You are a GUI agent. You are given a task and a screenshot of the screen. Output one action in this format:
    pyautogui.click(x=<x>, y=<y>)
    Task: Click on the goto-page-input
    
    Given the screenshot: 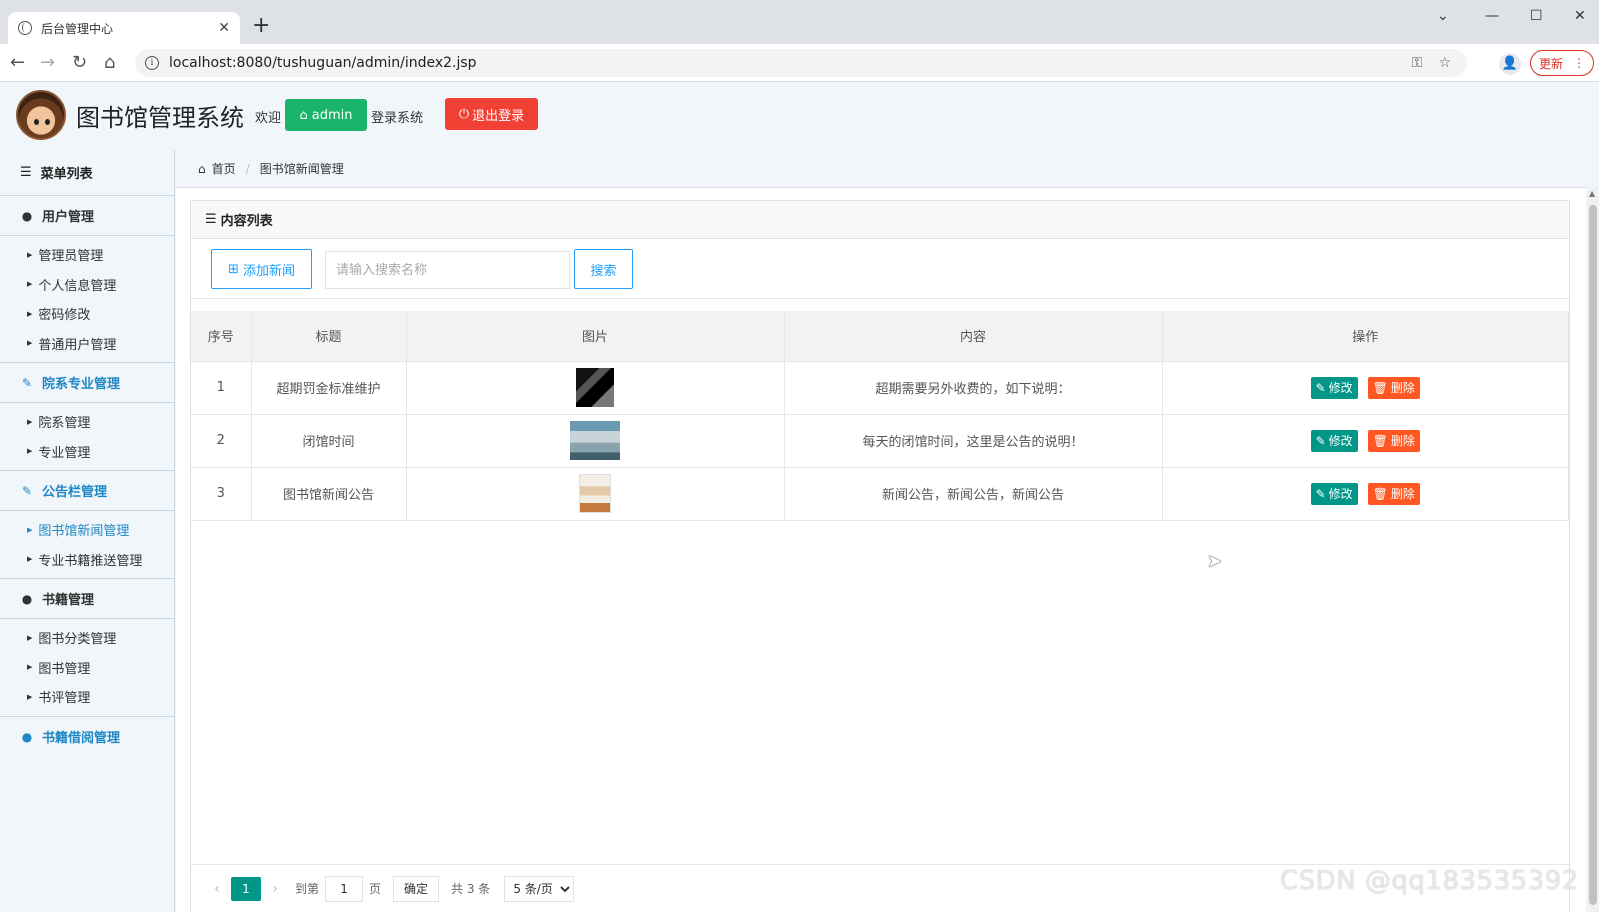 What is the action you would take?
    pyautogui.click(x=344, y=888)
    